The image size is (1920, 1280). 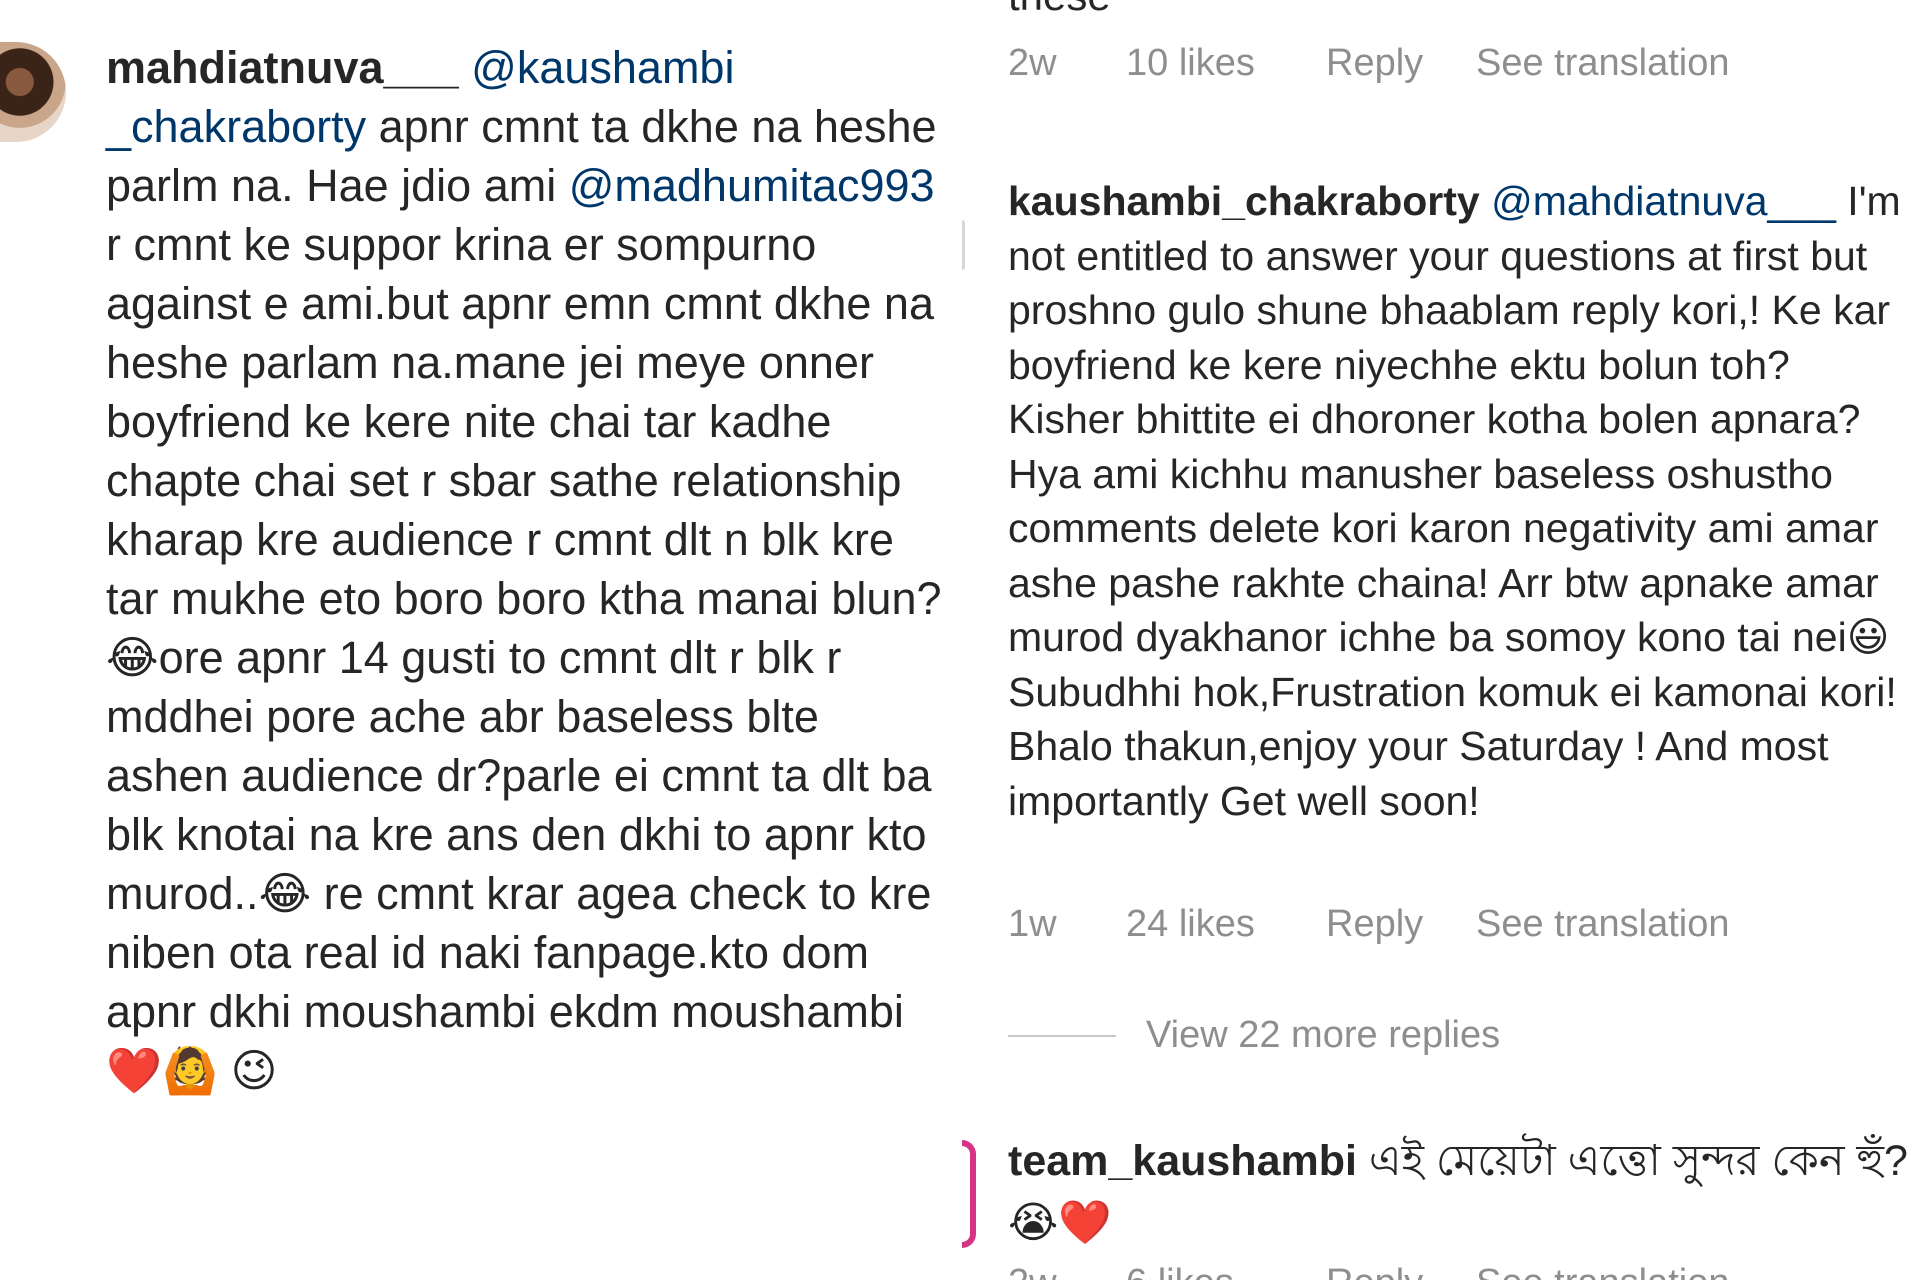 What do you see at coordinates (1226, 924) in the screenshot?
I see `reply-likes-count: 24 likes` at bounding box center [1226, 924].